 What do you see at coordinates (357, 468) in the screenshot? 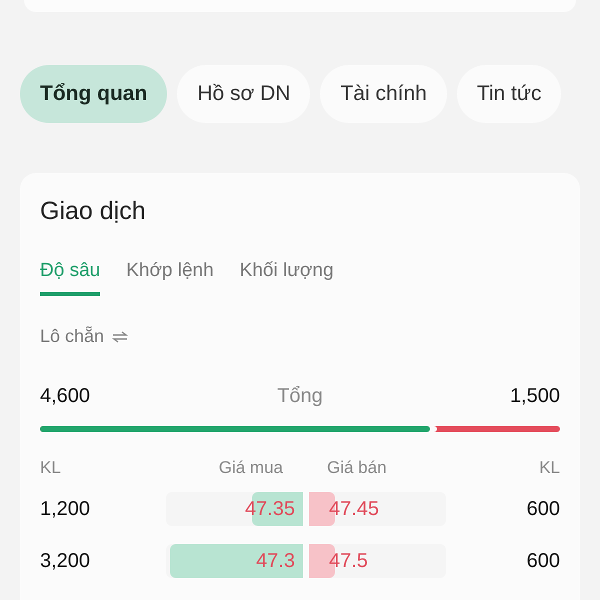
I see `column-header: Giá bán` at bounding box center [357, 468].